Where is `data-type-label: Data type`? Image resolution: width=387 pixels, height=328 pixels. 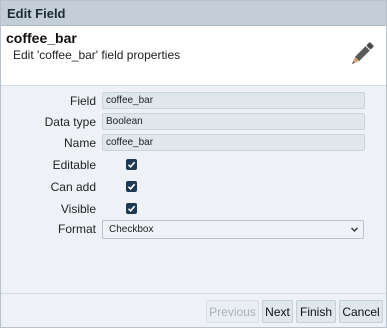 data-type-label: Data type is located at coordinates (70, 122).